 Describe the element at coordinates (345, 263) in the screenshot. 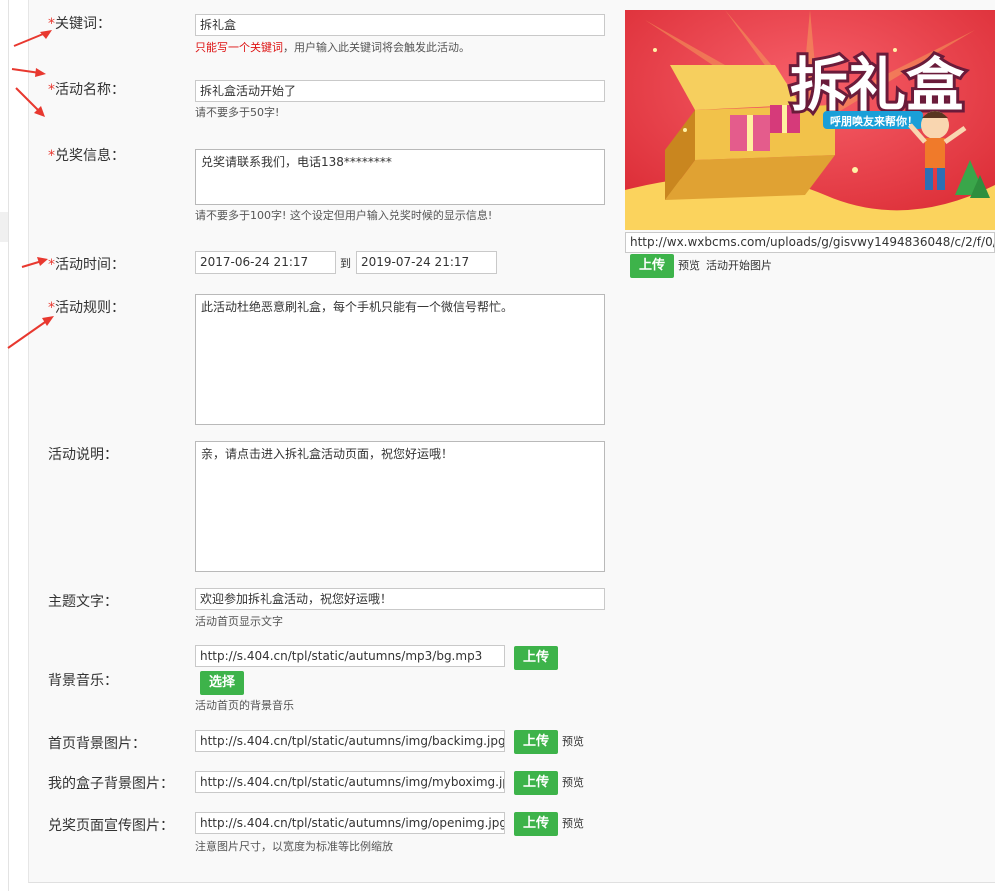

I see `time-separator: 到` at that location.